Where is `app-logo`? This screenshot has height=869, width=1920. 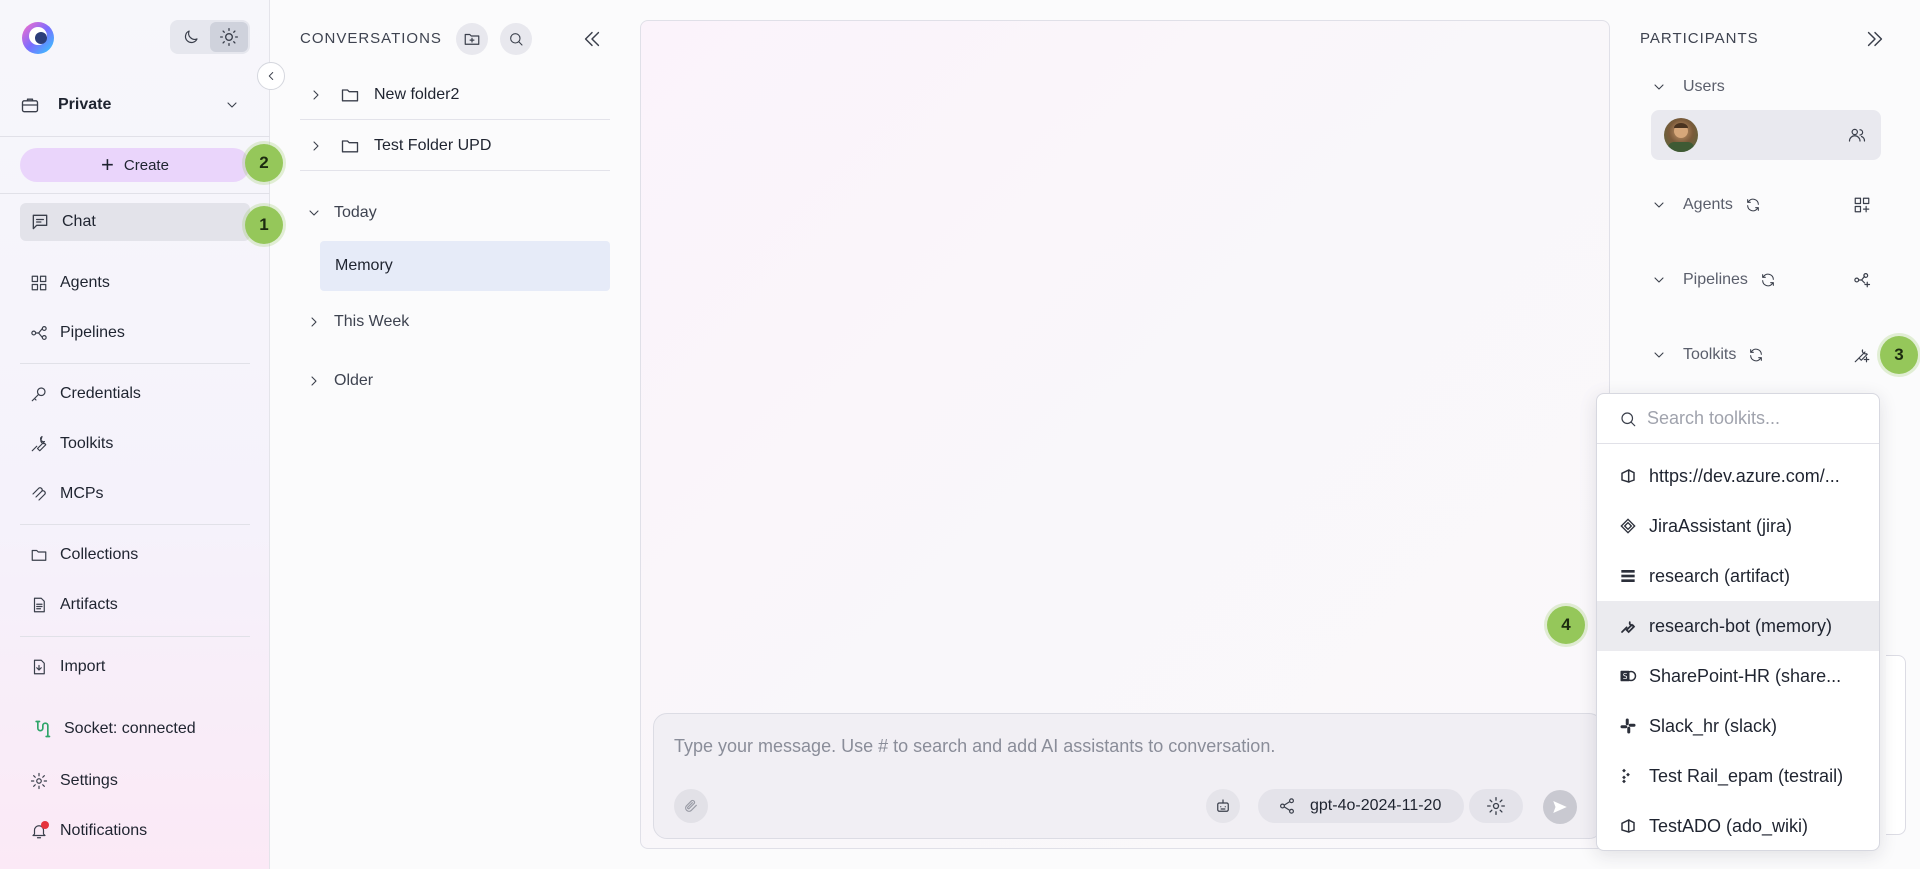
app-logo is located at coordinates (38, 38).